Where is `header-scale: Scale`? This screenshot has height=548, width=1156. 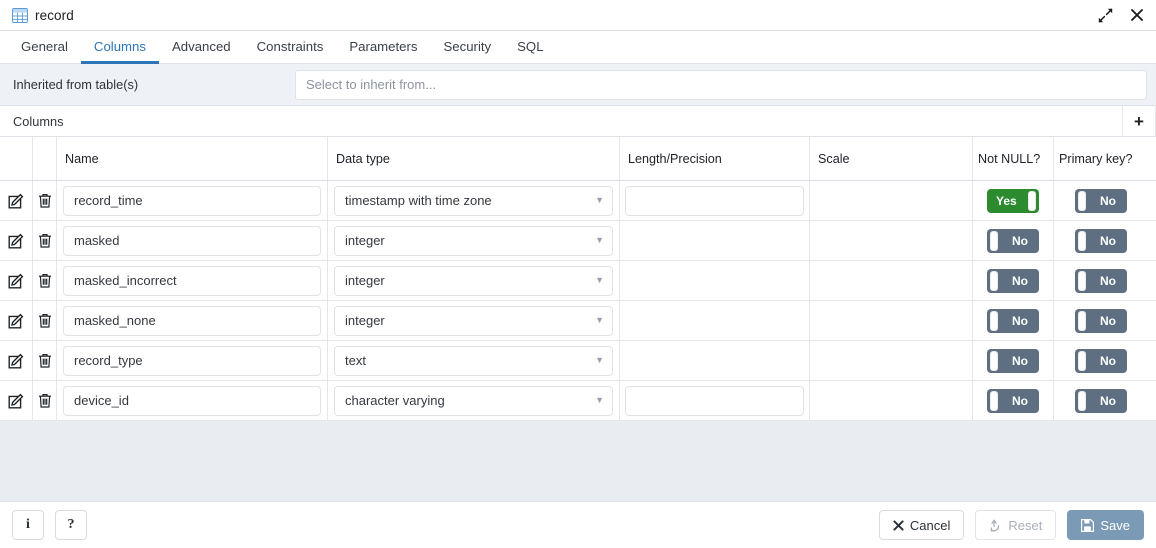 header-scale: Scale is located at coordinates (891, 158).